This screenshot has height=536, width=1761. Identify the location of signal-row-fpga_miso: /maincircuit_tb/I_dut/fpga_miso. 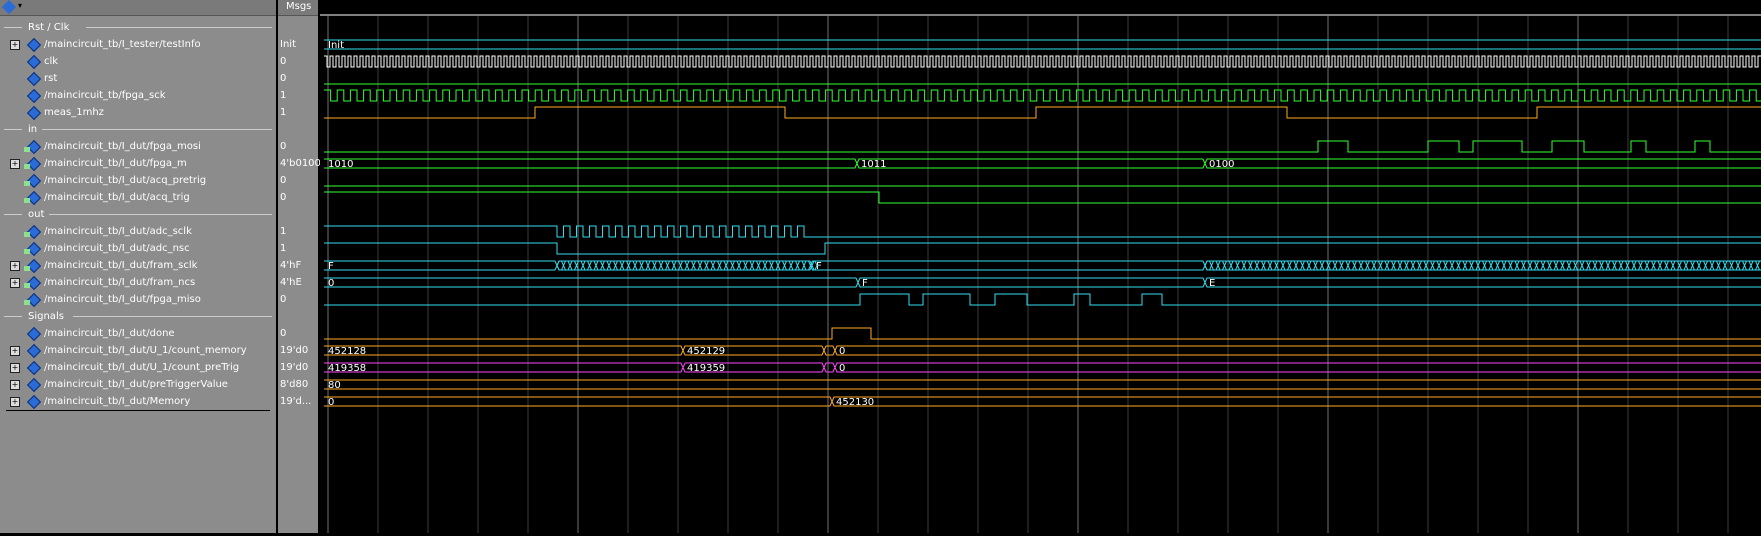
(138, 299).